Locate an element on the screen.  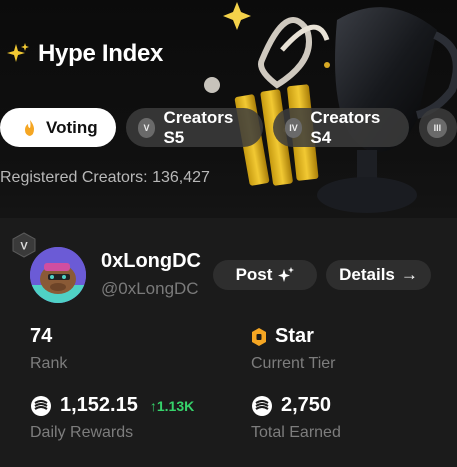
tab-creators-s5: V Creators S5 is located at coordinates (194, 127).